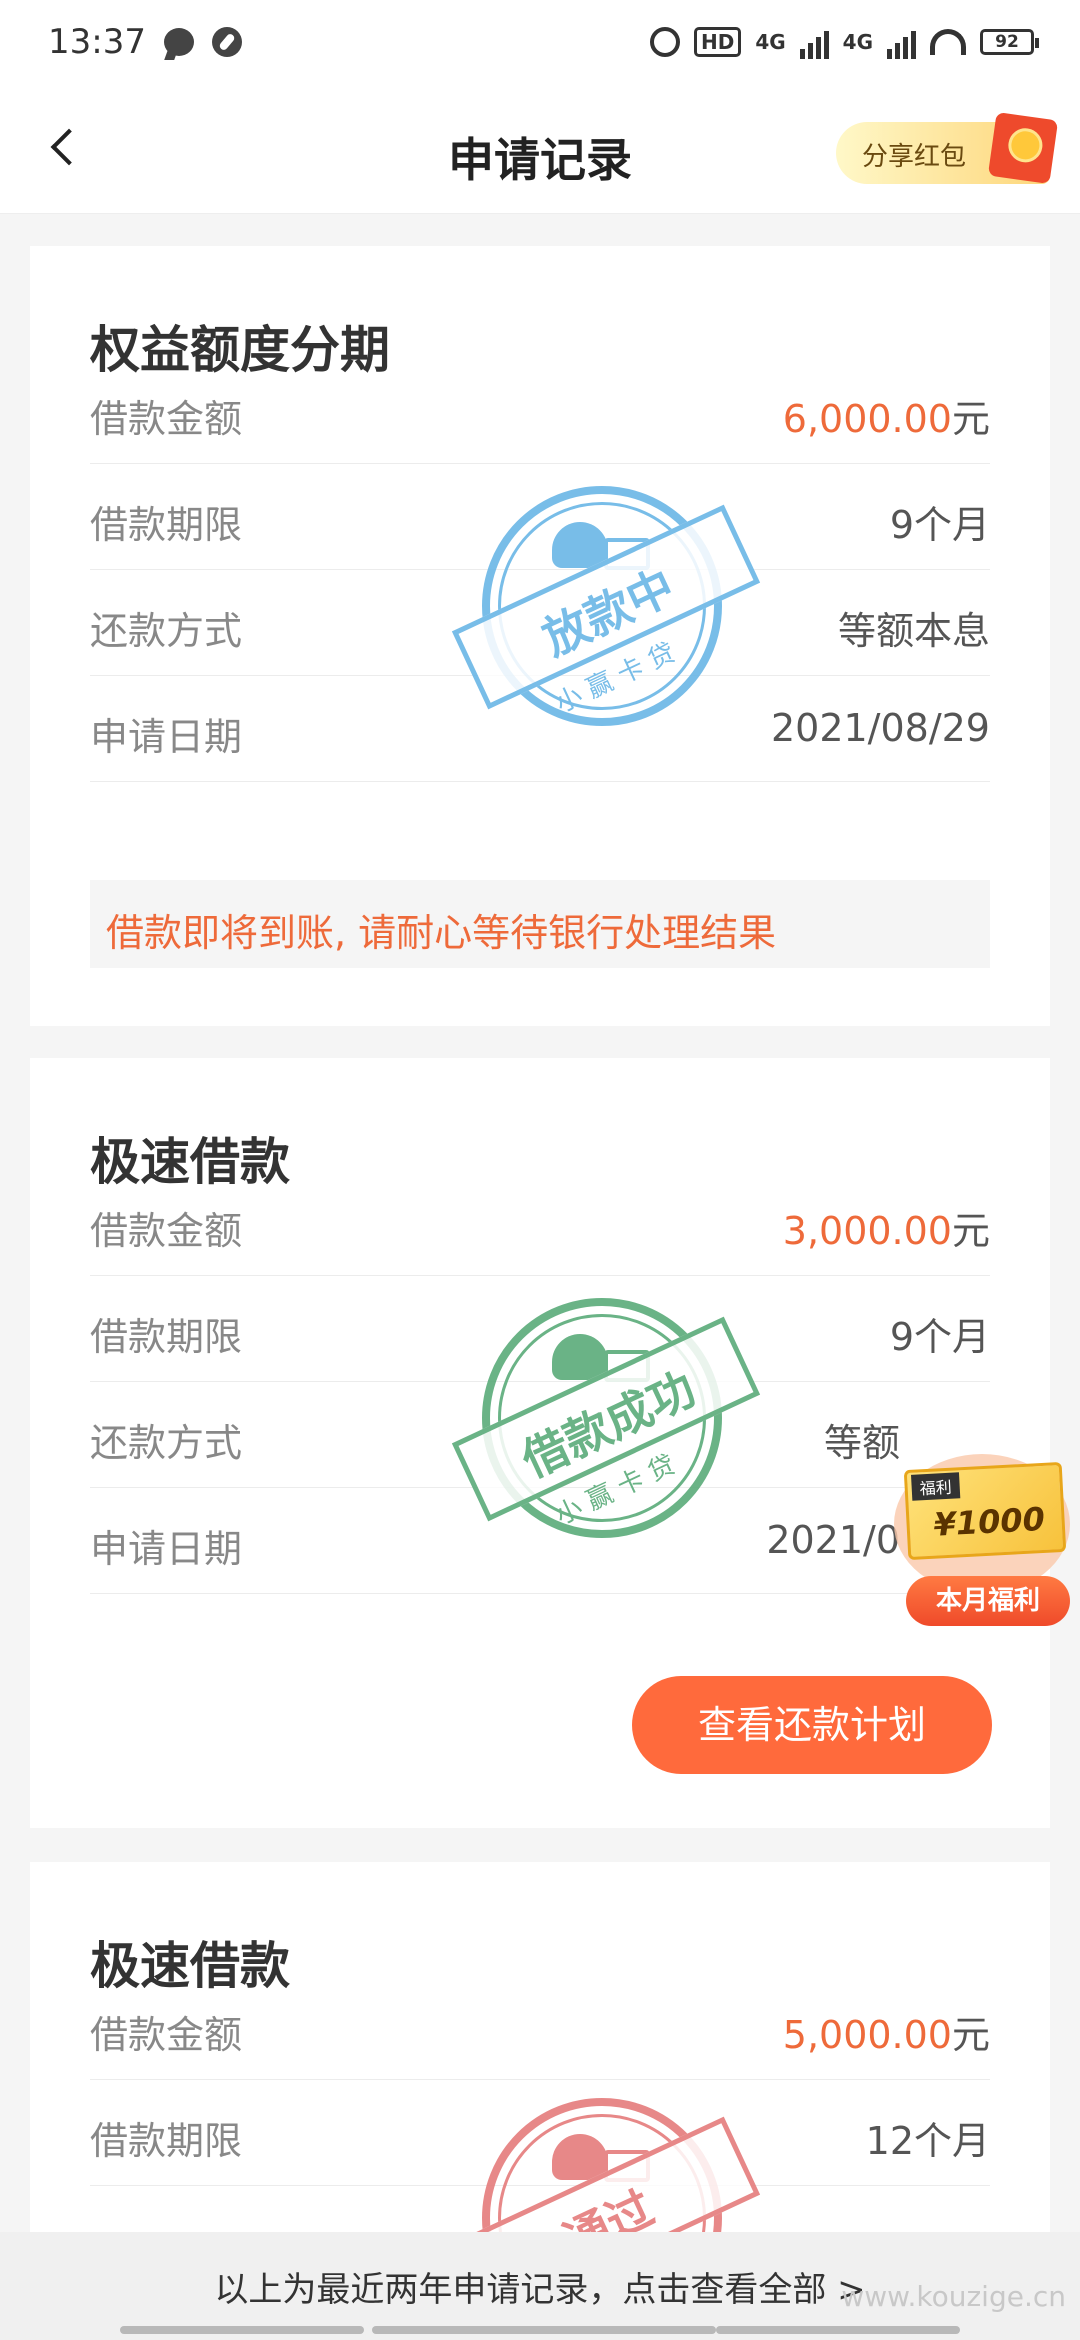 Image resolution: width=1080 pixels, height=2340 pixels. I want to click on monthly-welfare-badge: 福利 ¥1000 本月福利, so click(987, 1544).